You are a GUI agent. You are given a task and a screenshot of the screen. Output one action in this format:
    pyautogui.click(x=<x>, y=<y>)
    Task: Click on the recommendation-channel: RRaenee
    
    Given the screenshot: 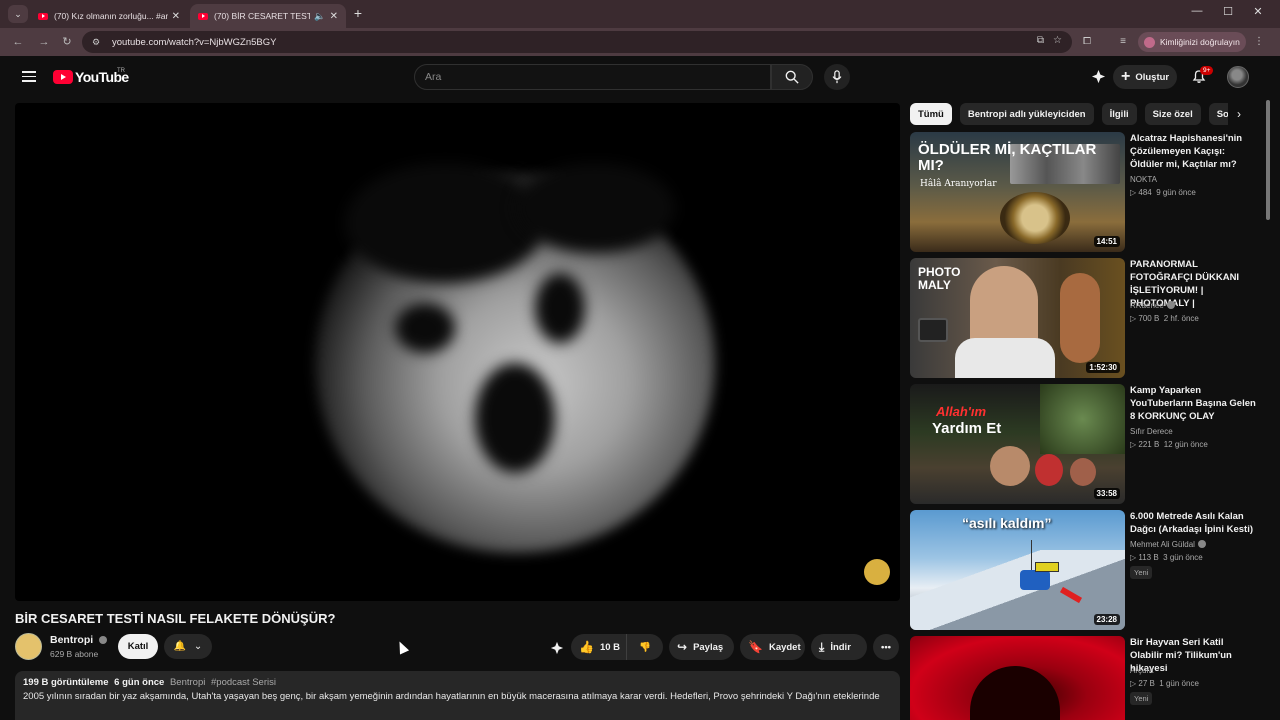 What is the action you would take?
    pyautogui.click(x=1152, y=305)
    